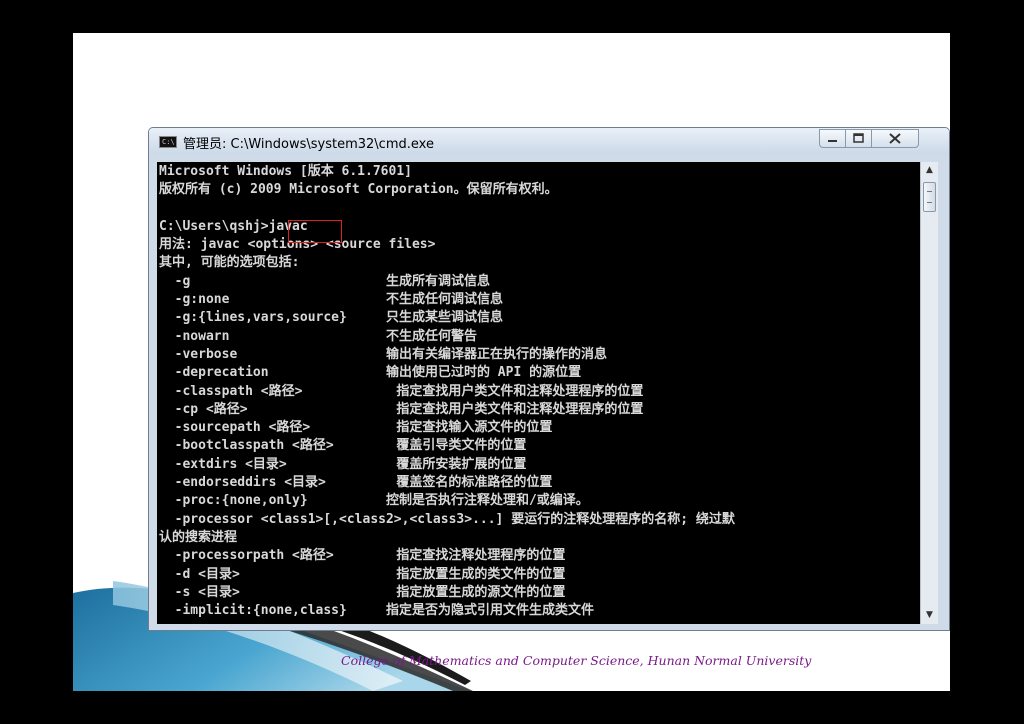 The image size is (1024, 724). I want to click on console-line: -endorseddirs <目录> 覆盖签名的标准路径的位置, so click(356, 483).